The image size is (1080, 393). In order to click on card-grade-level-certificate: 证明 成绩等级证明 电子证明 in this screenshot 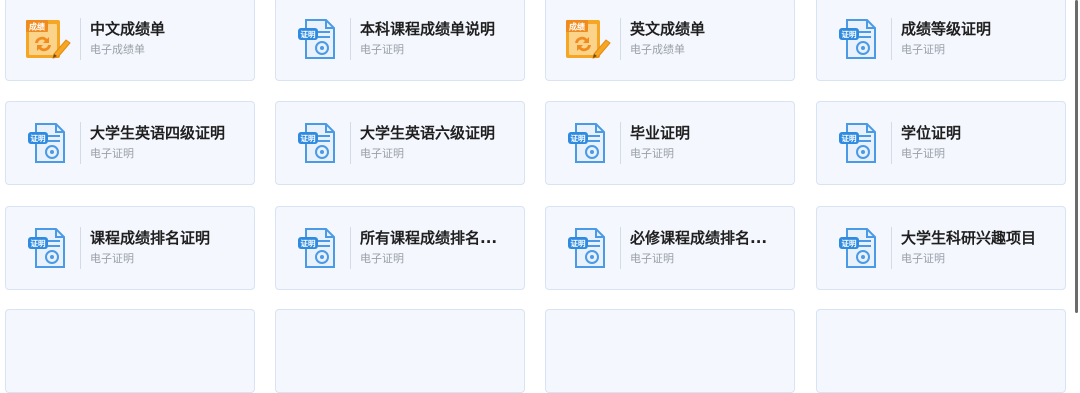, I will do `click(941, 40)`.